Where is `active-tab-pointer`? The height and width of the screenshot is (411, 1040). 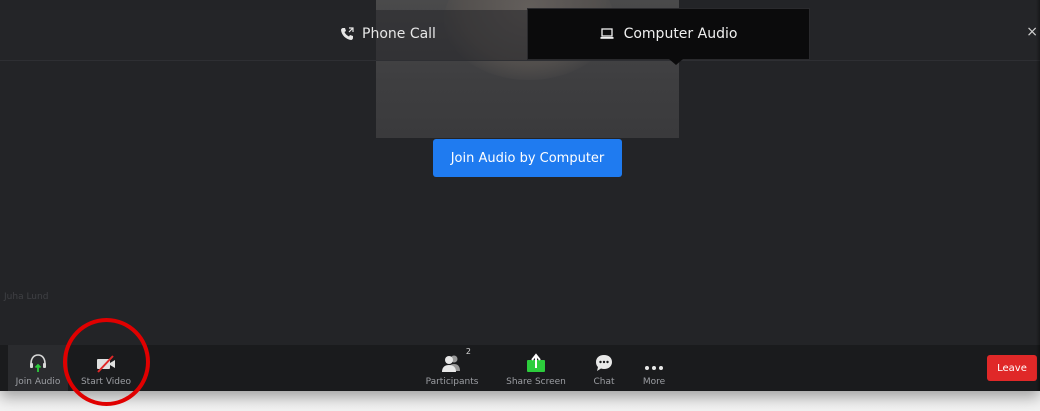 active-tab-pointer is located at coordinates (676, 62).